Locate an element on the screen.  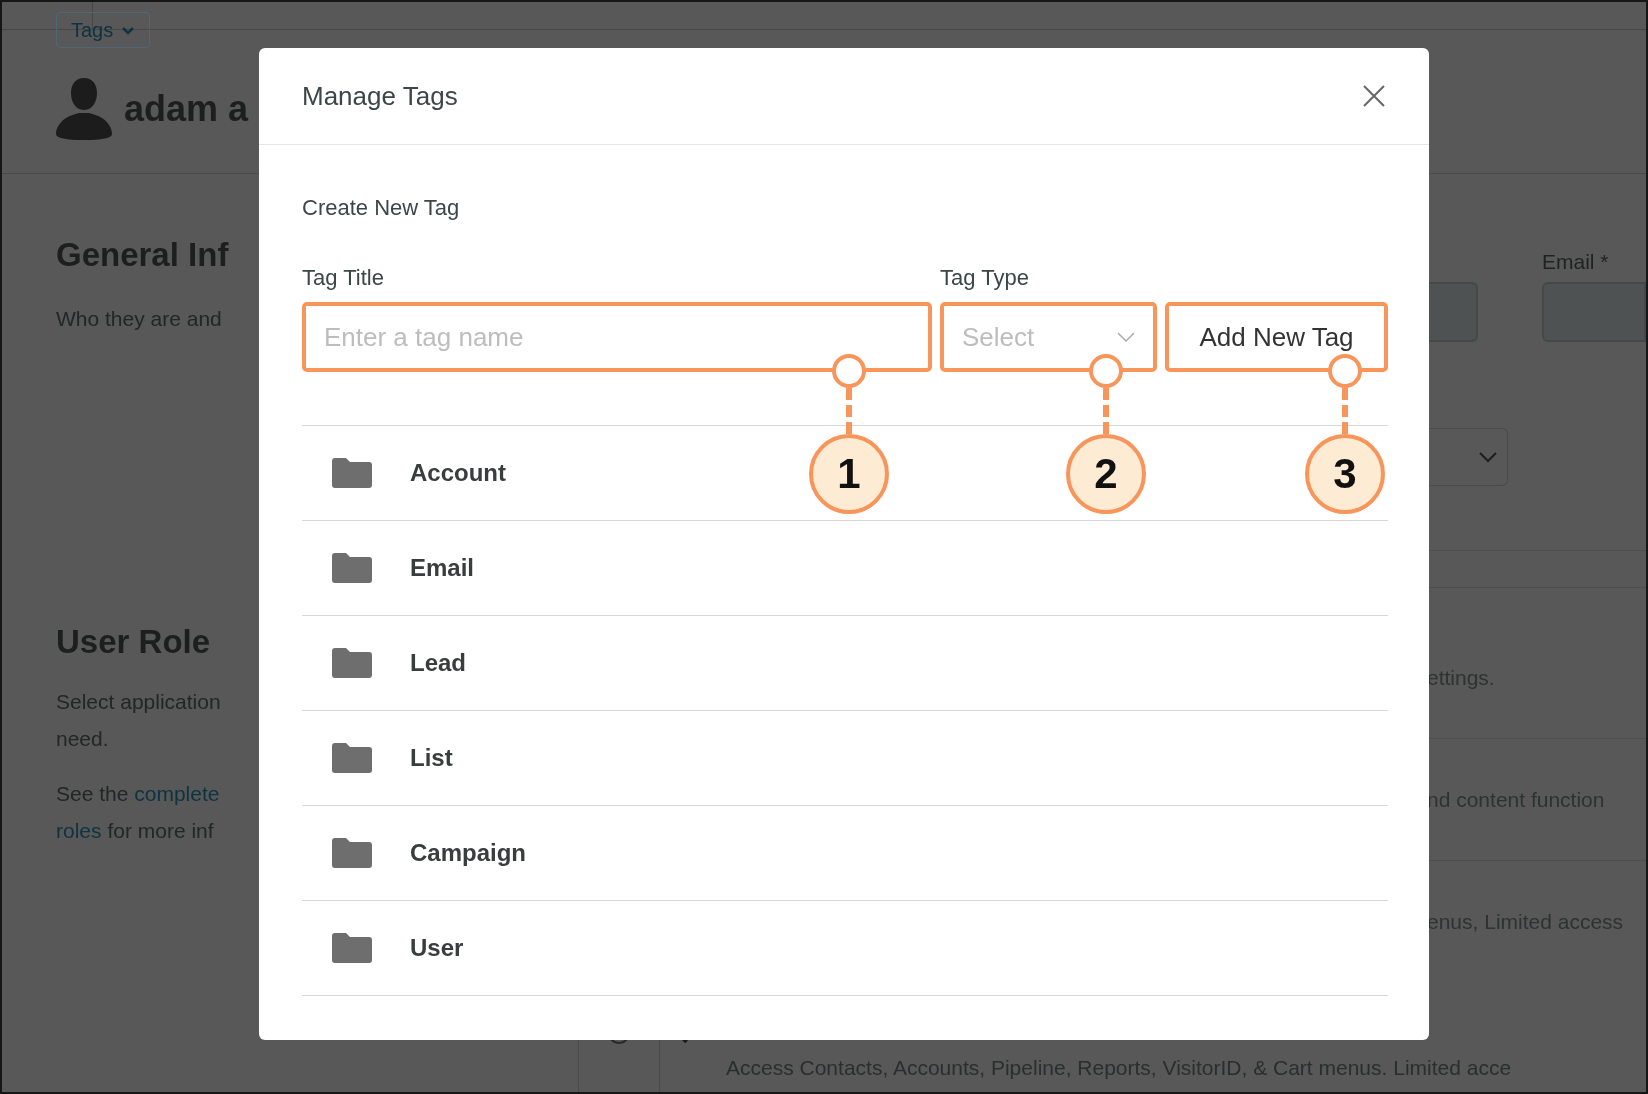
avatar-icon is located at coordinates (84, 109).